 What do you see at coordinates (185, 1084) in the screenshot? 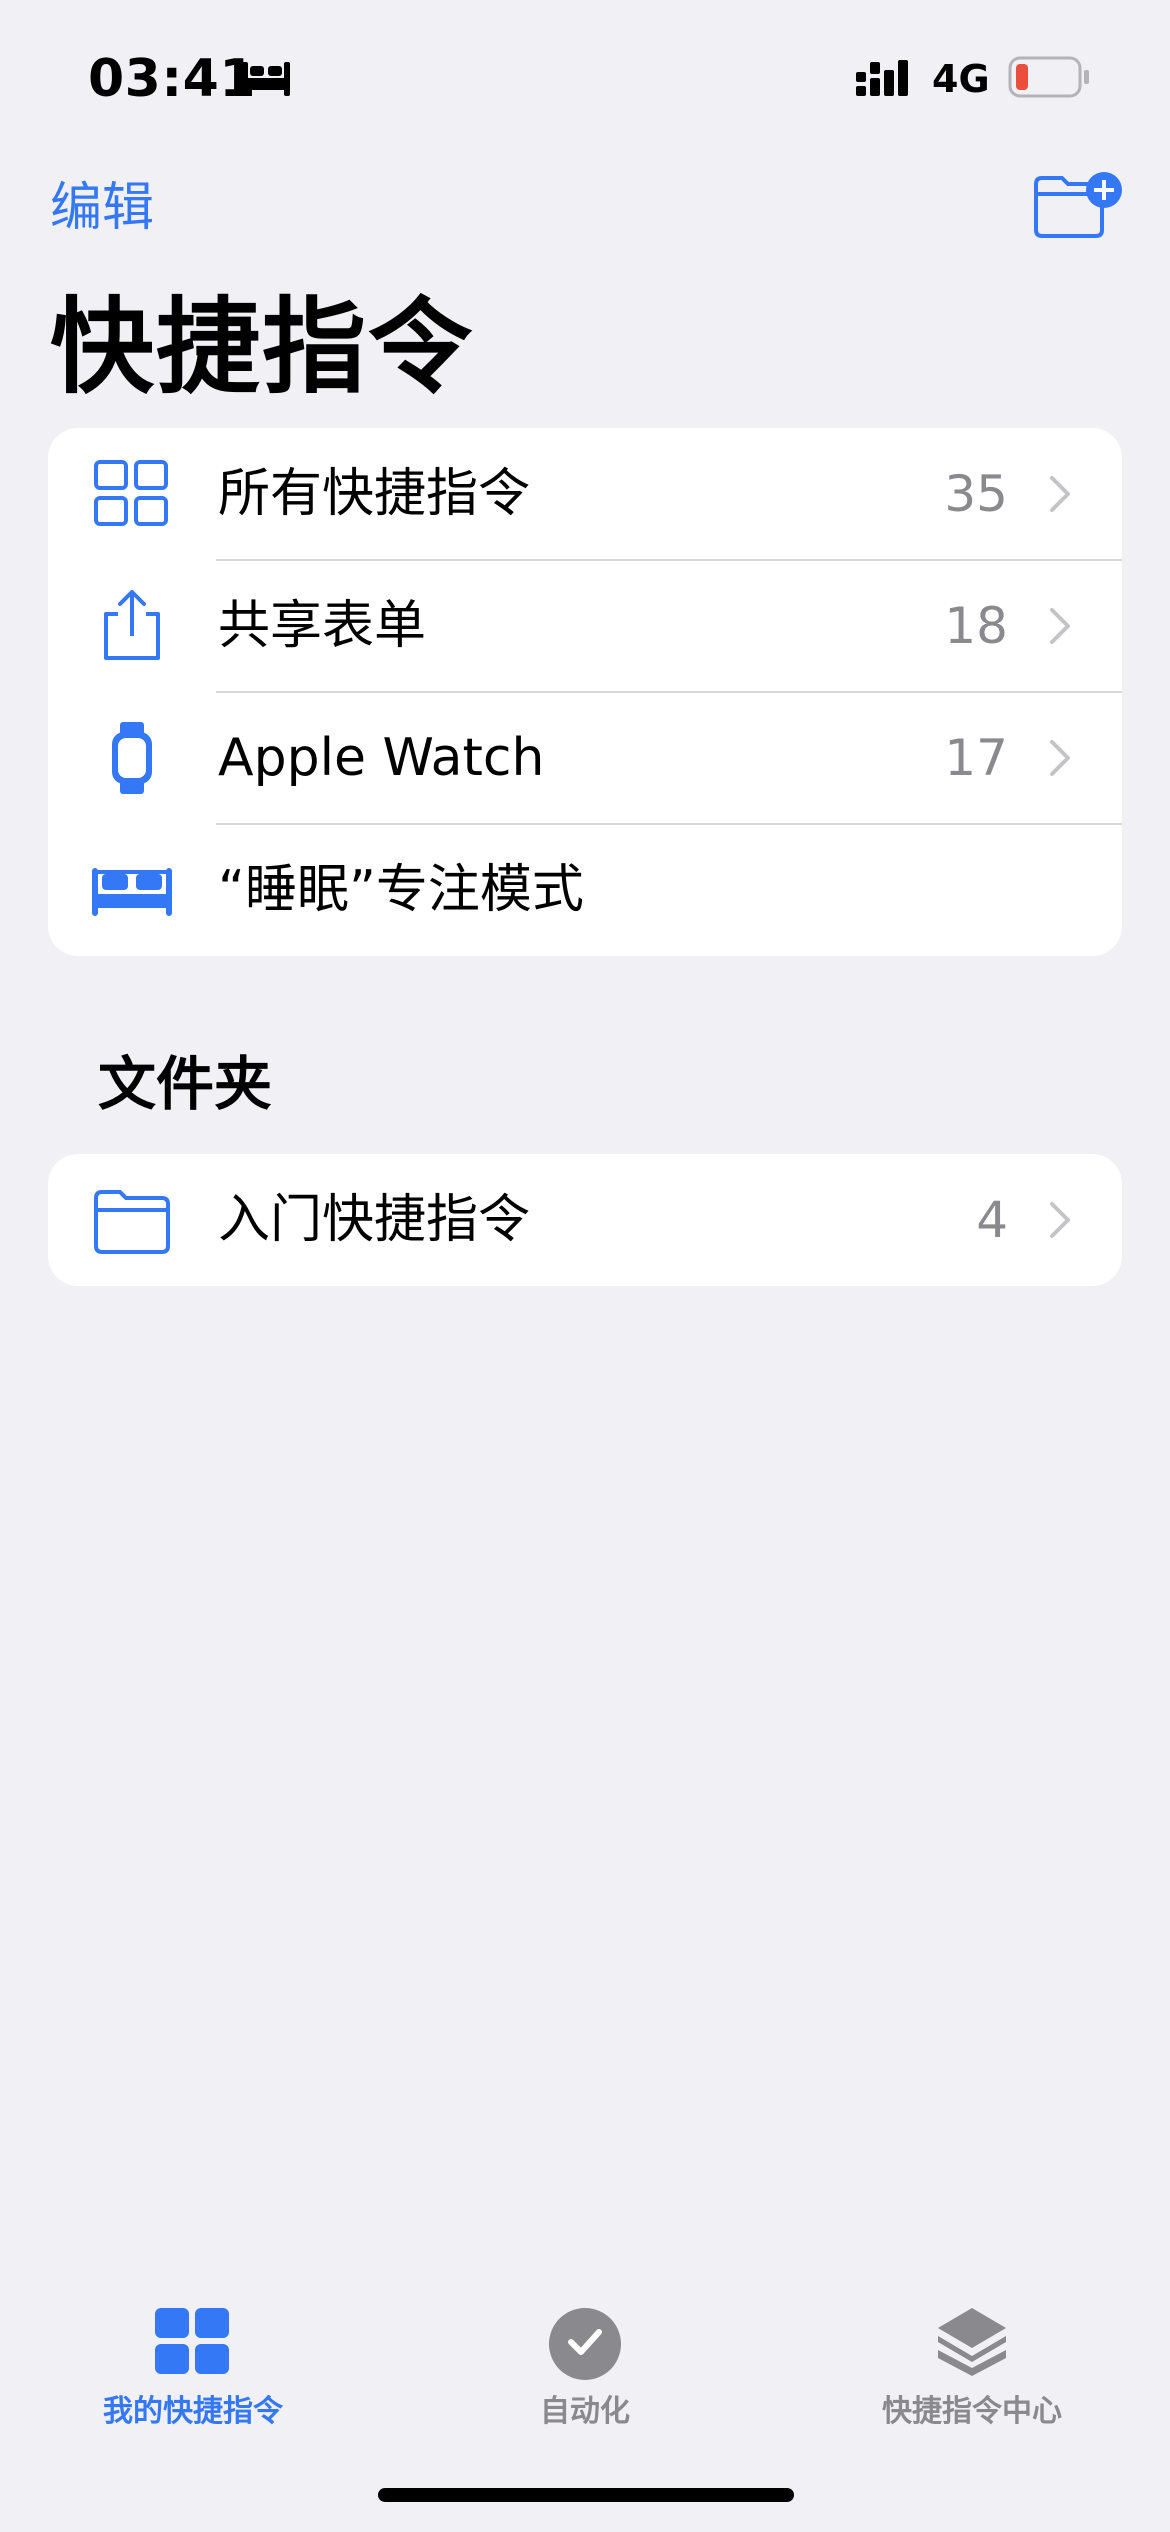
I see `section-title-folders: 文件夹` at bounding box center [185, 1084].